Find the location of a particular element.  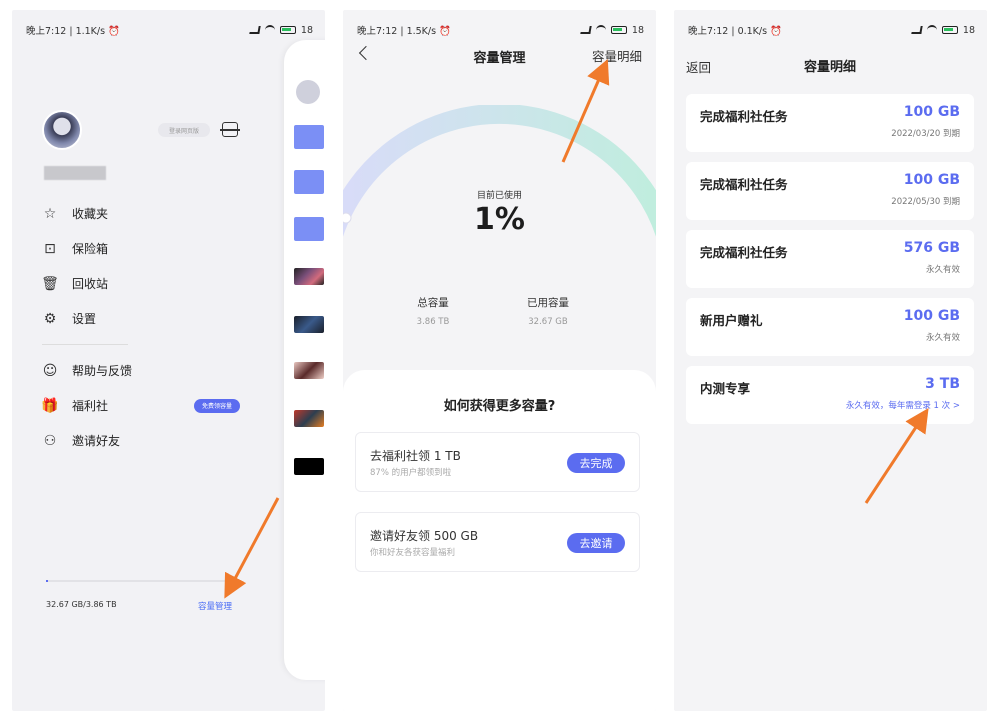

menu-label: 收藏夹 is located at coordinates (90, 214).